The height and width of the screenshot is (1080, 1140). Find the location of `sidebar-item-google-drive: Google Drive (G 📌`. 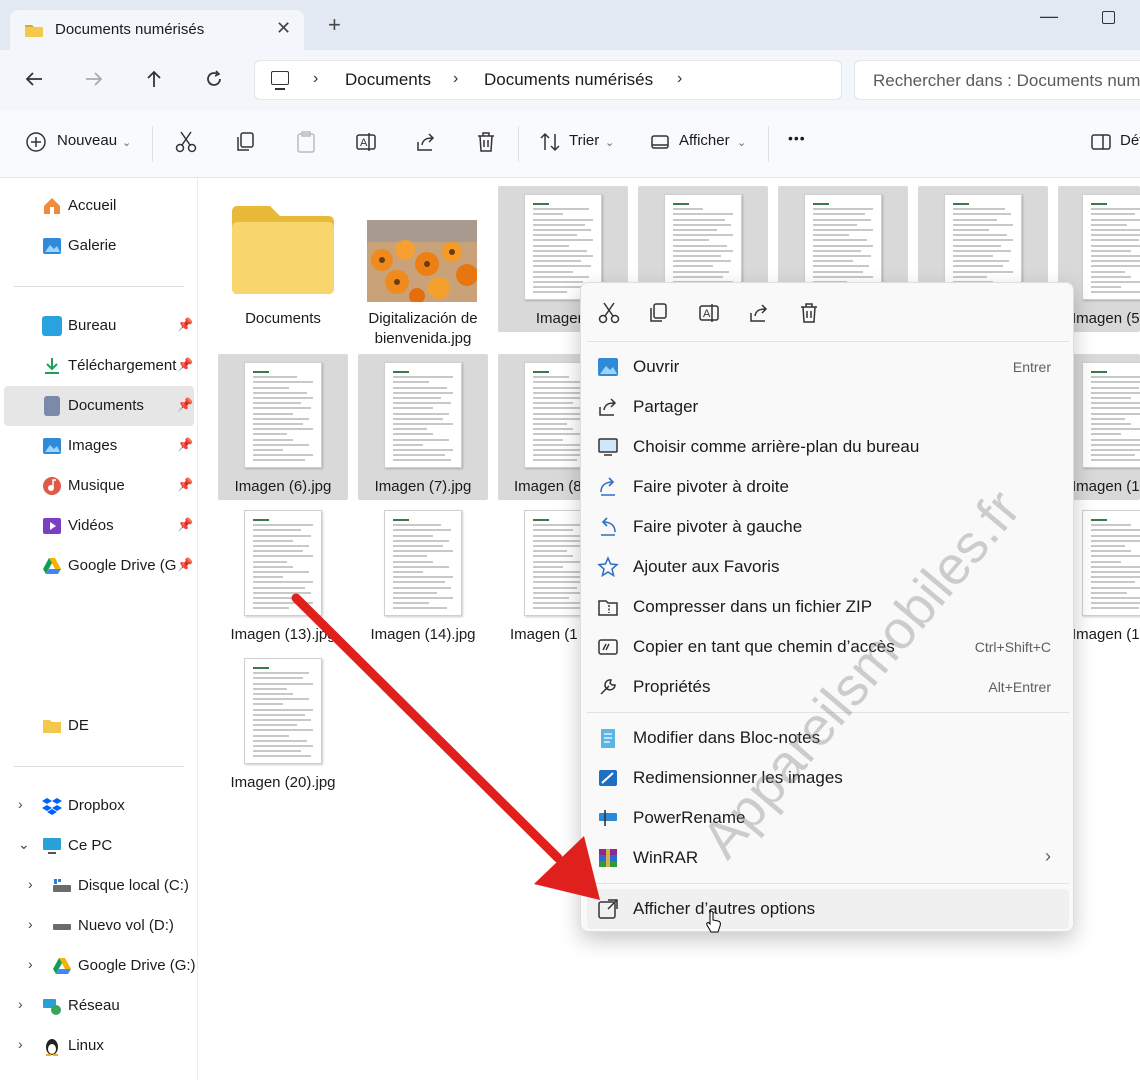

sidebar-item-google-drive: Google Drive (G 📌 is located at coordinates (99, 566).